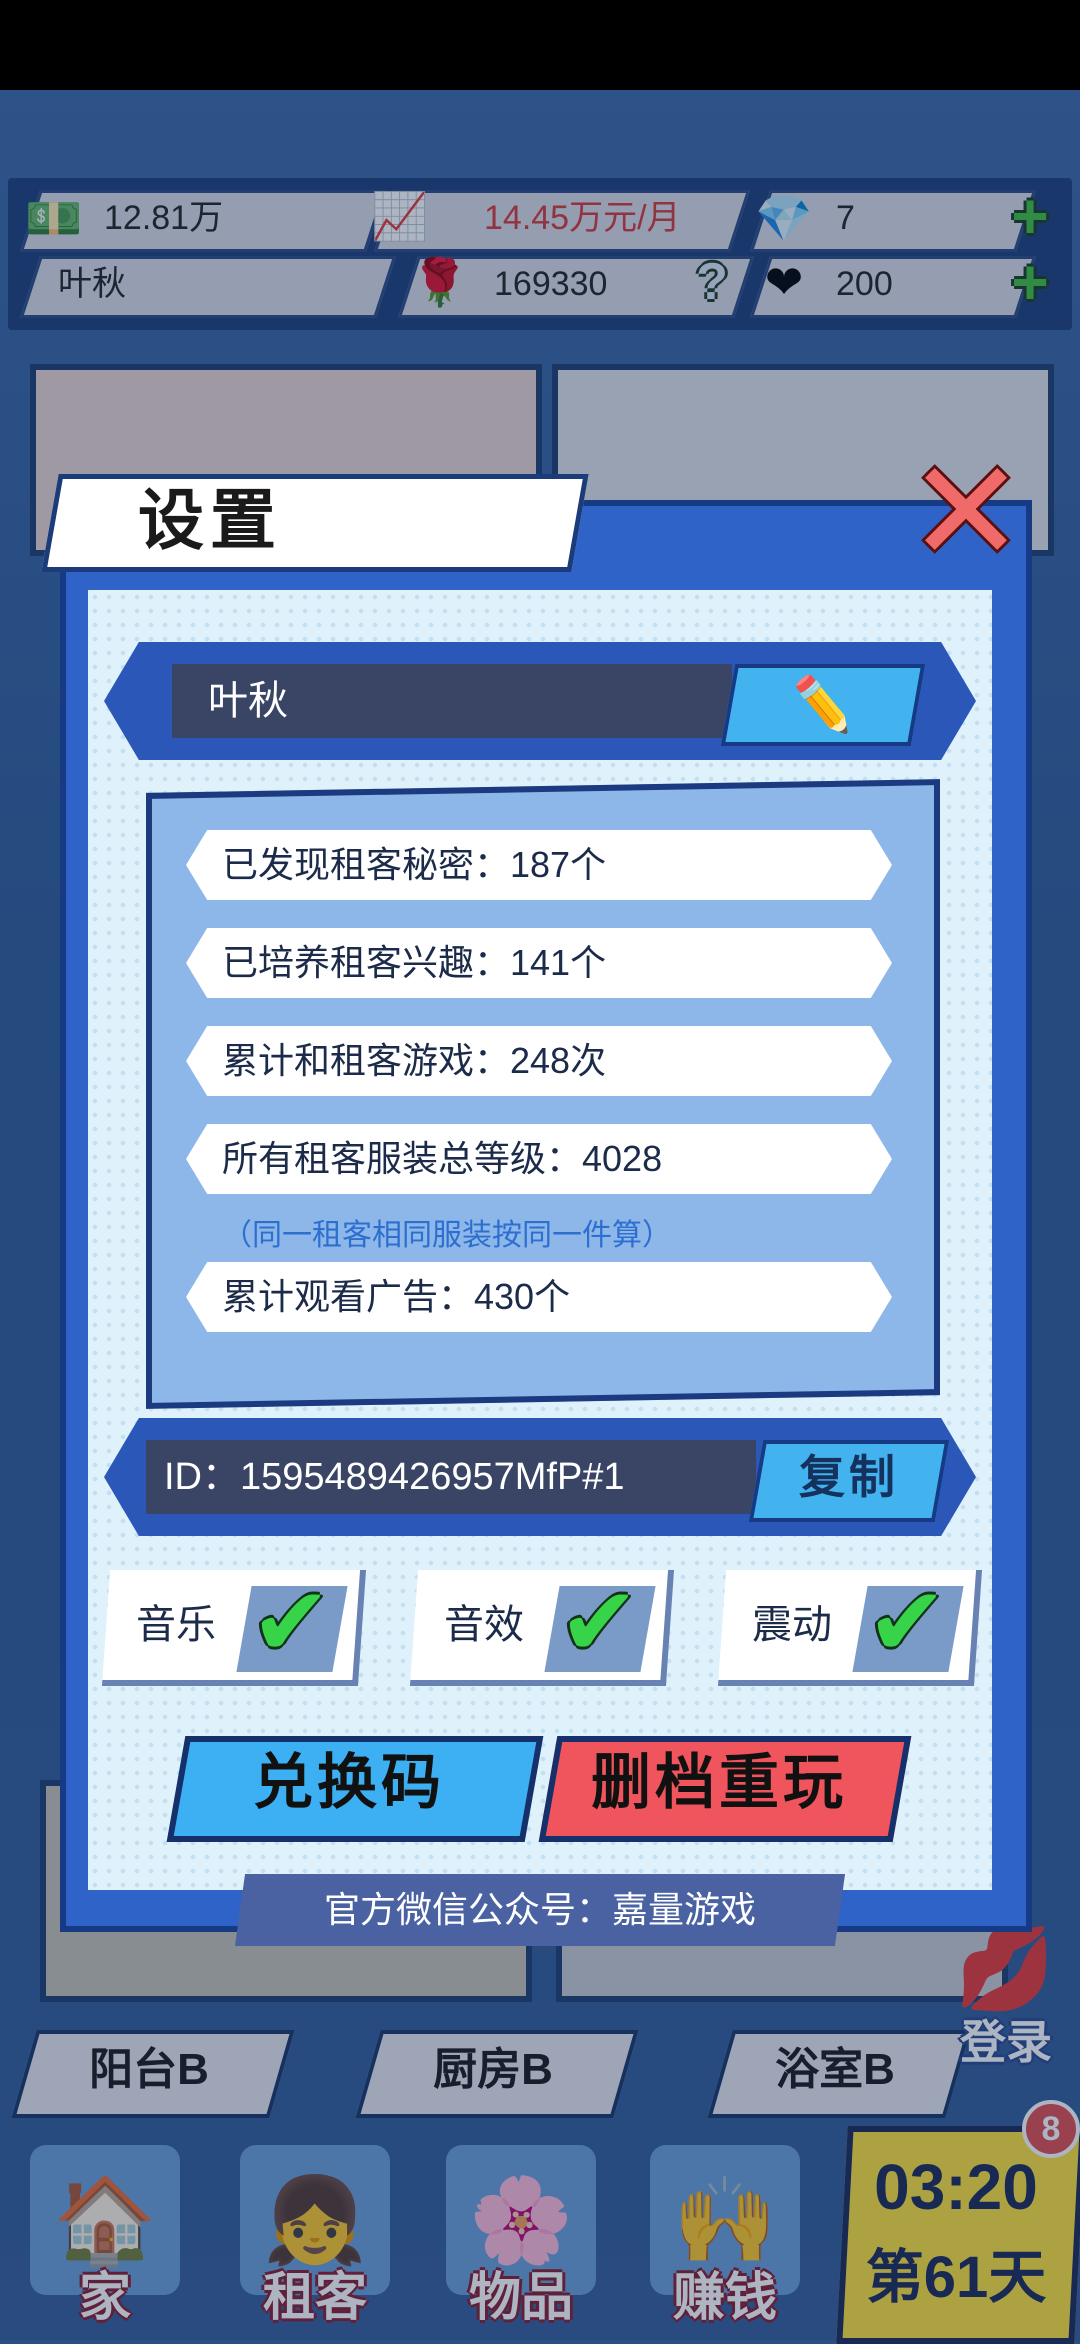  I want to click on status-bar, so click(540, 45).